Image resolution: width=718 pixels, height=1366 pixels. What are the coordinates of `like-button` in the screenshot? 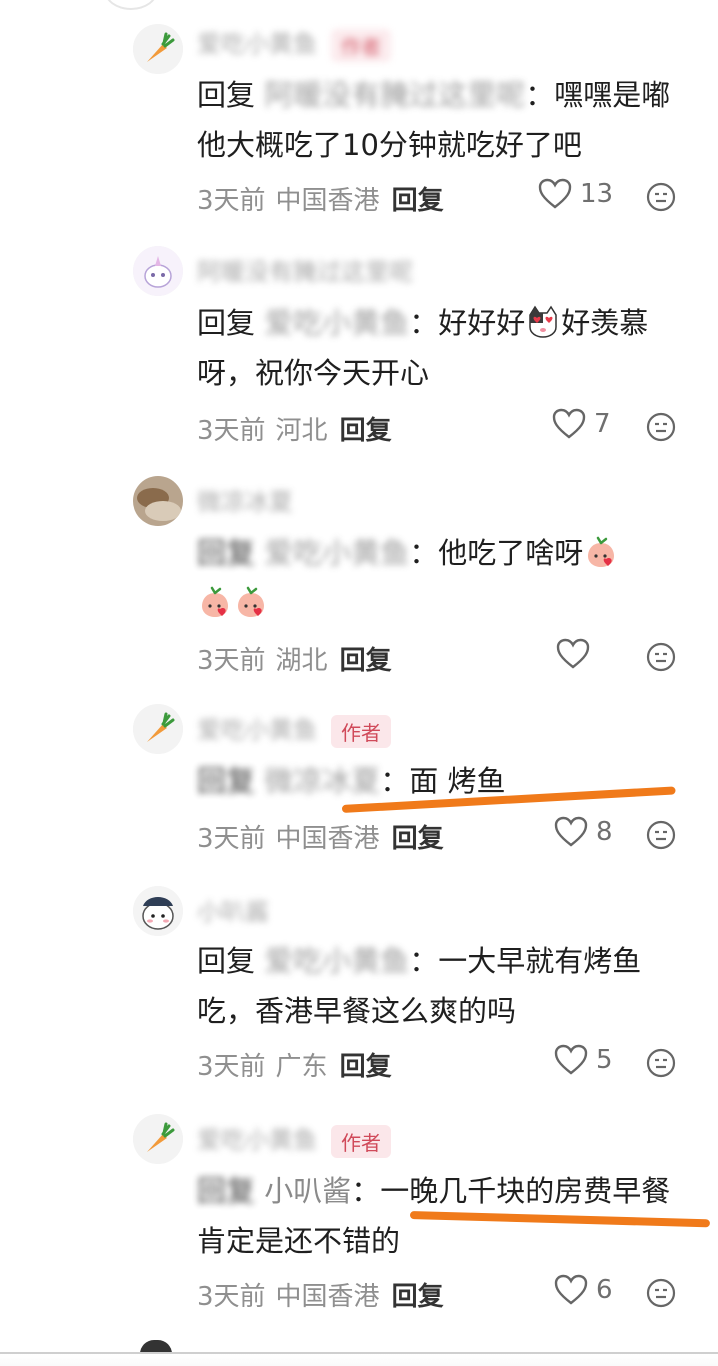 It's located at (573, 654).